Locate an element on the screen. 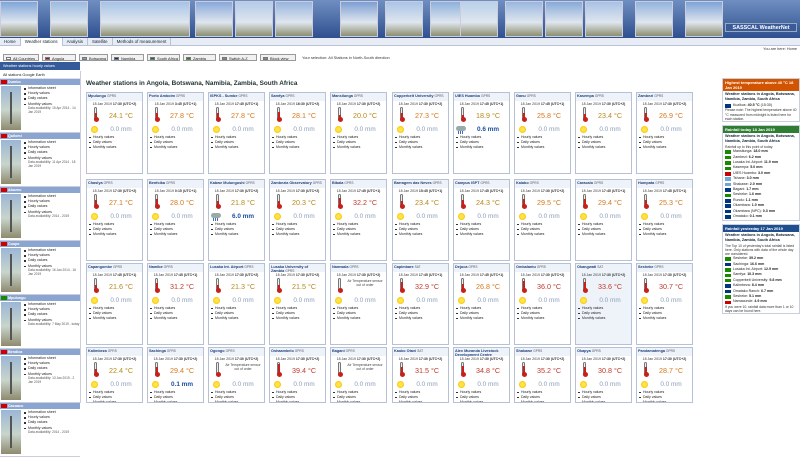 The image size is (800, 457). station-name: NamwalaGPRS is located at coordinates (358, 268).